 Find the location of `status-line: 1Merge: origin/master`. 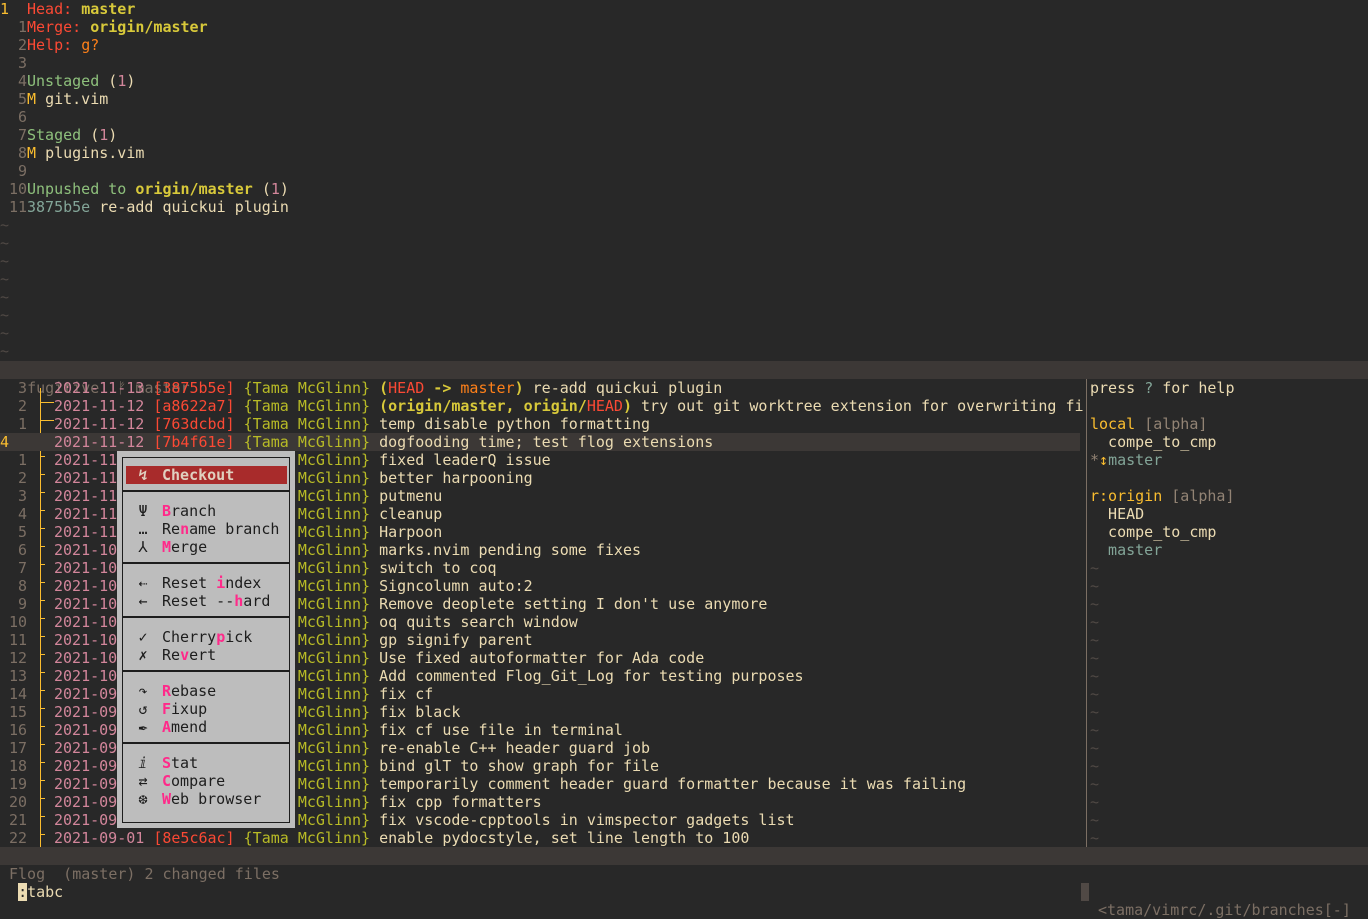

status-line: 1Merge: origin/master is located at coordinates (104, 27).